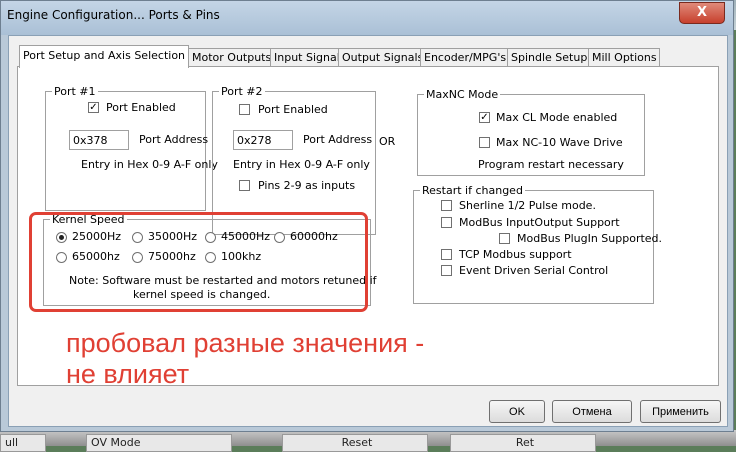 This screenshot has height=452, width=736. What do you see at coordinates (446, 254) in the screenshot?
I see `tcp-modbus-checkbox` at bounding box center [446, 254].